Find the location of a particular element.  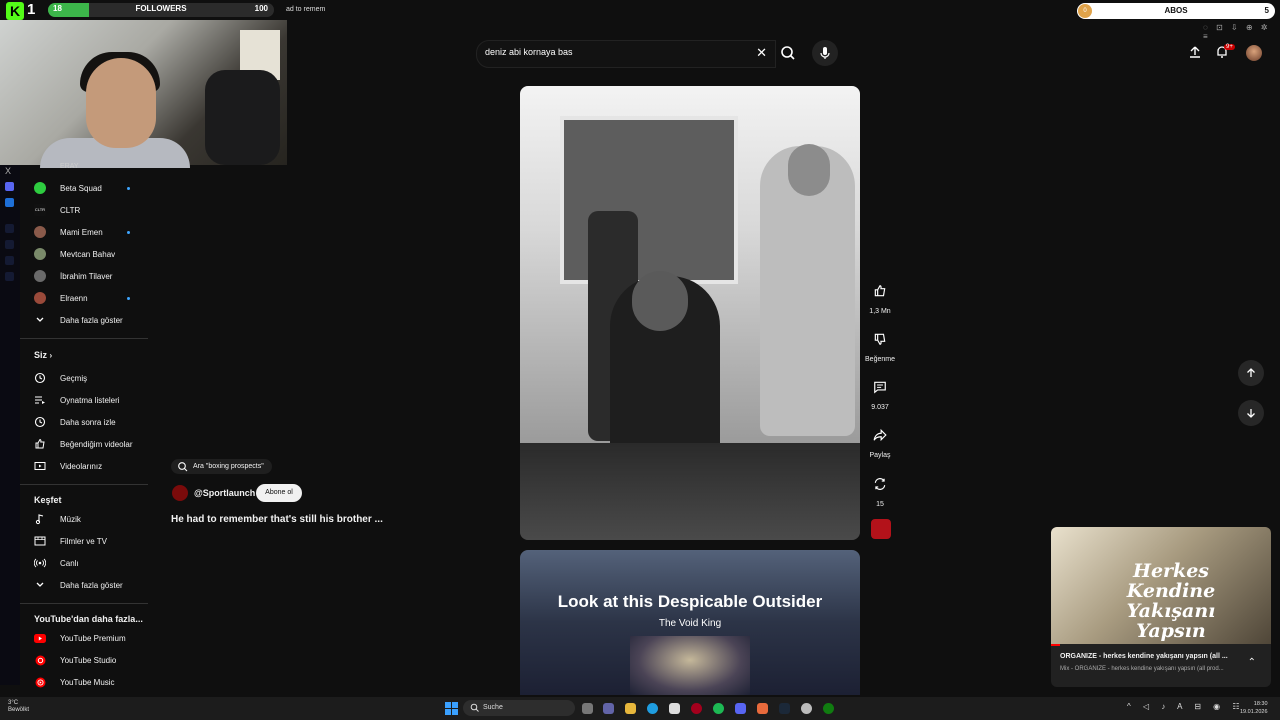

sidebar-item-label: YouTube Premium is located at coordinates (93, 638).